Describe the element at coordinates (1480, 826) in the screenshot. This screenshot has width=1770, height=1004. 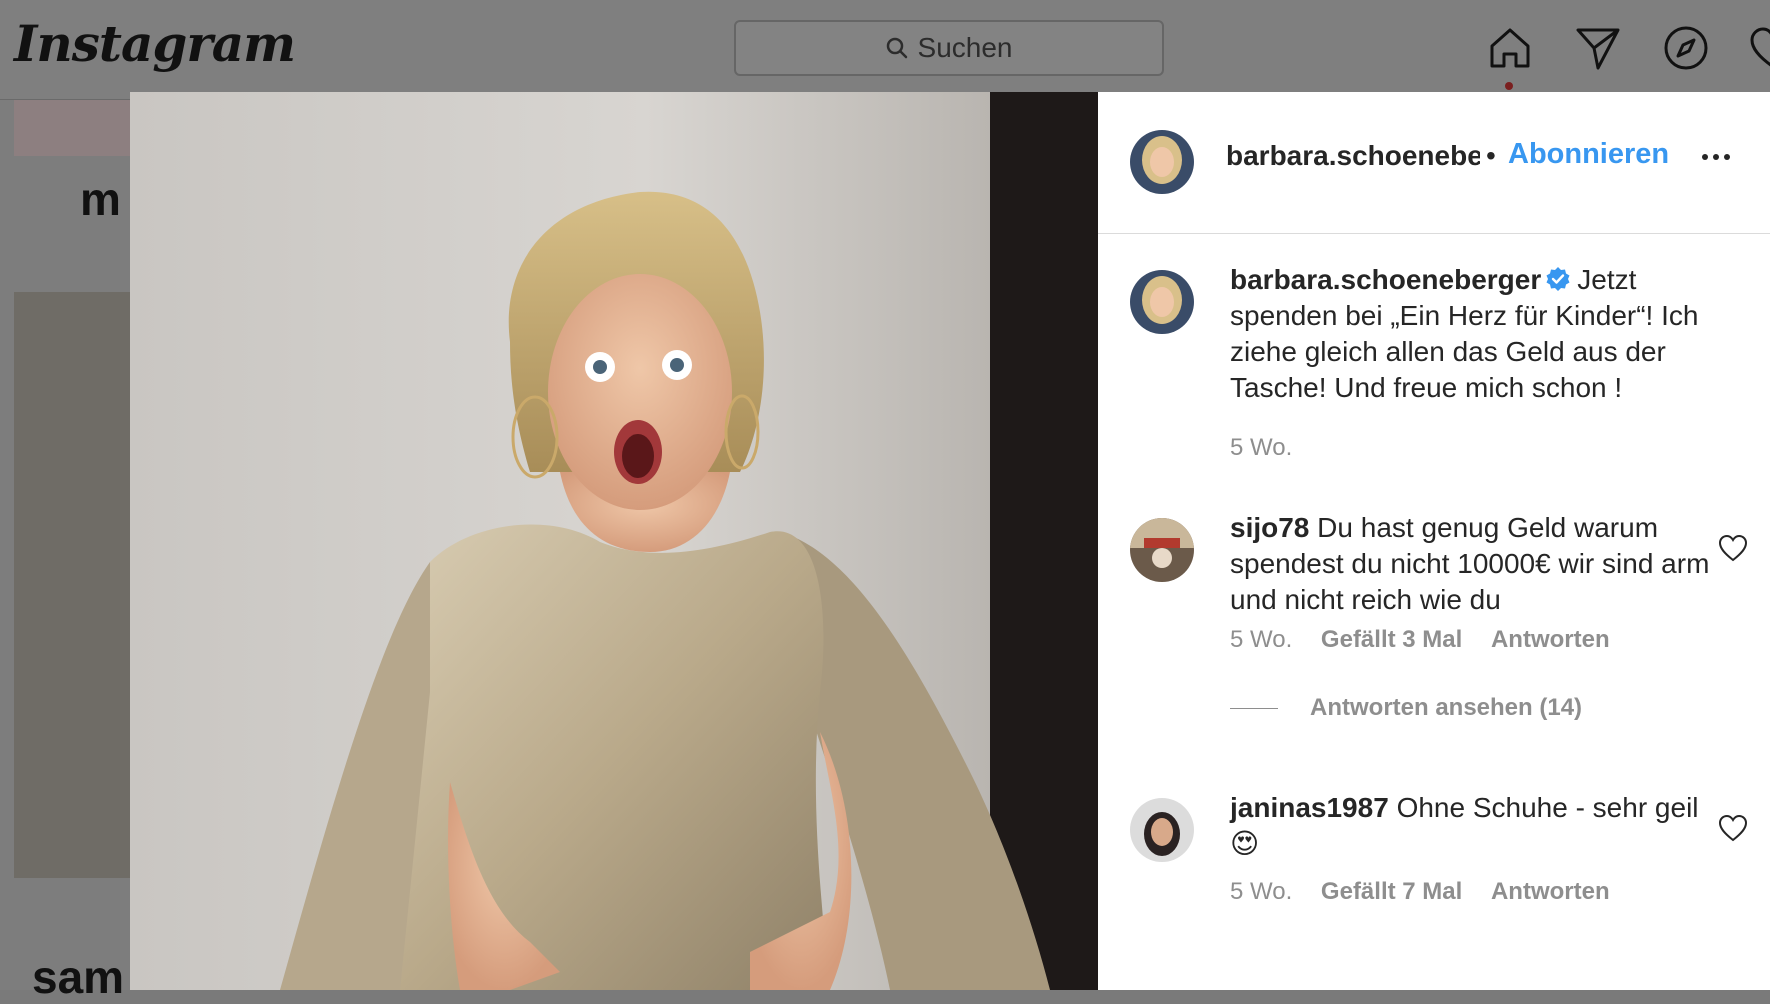
I see `comment-text-block: janinas1987 Ohne Schuhe - sehr geil 😍` at that location.